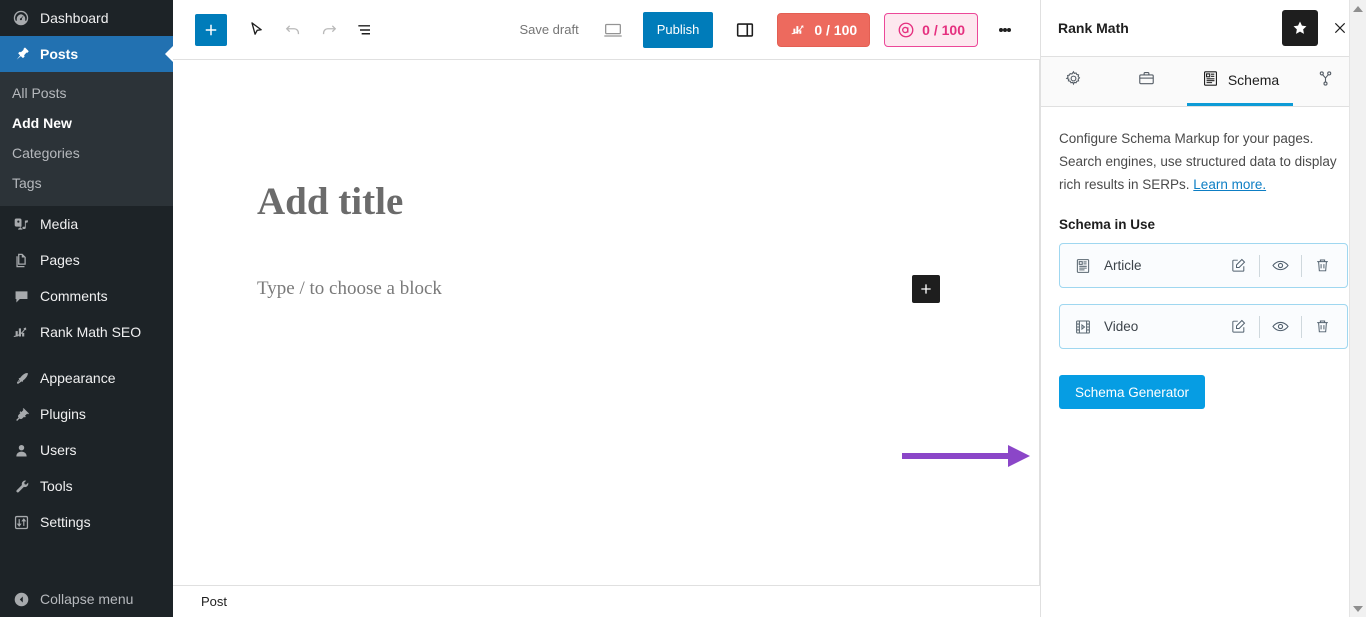 Image resolution: width=1366 pixels, height=617 pixels. I want to click on sidebar-item-label: Users, so click(58, 450).